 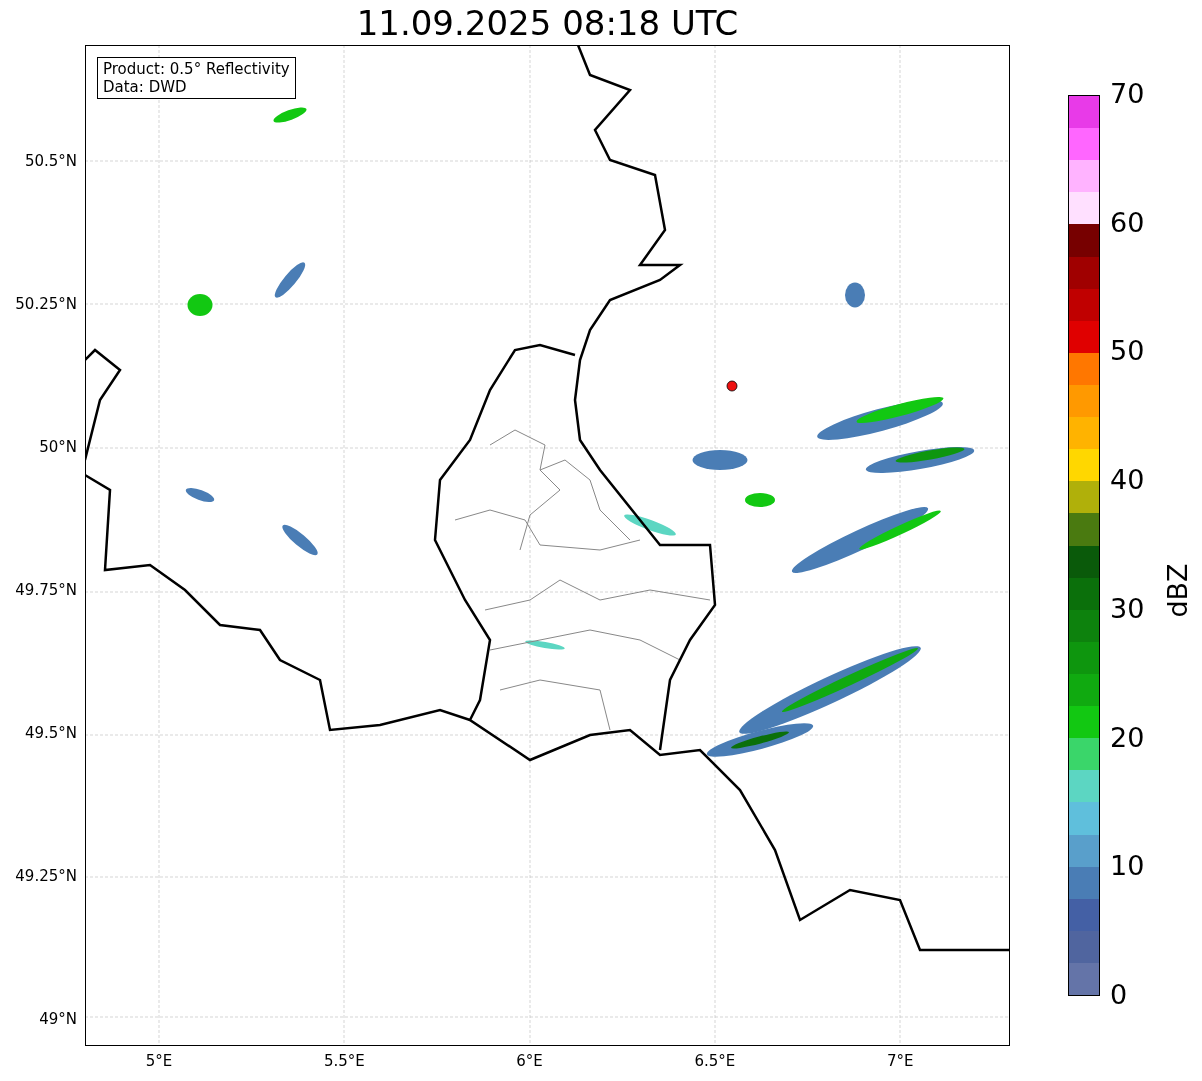 I want to click on colorbar-tick-label: 30, so click(x=1127, y=608).